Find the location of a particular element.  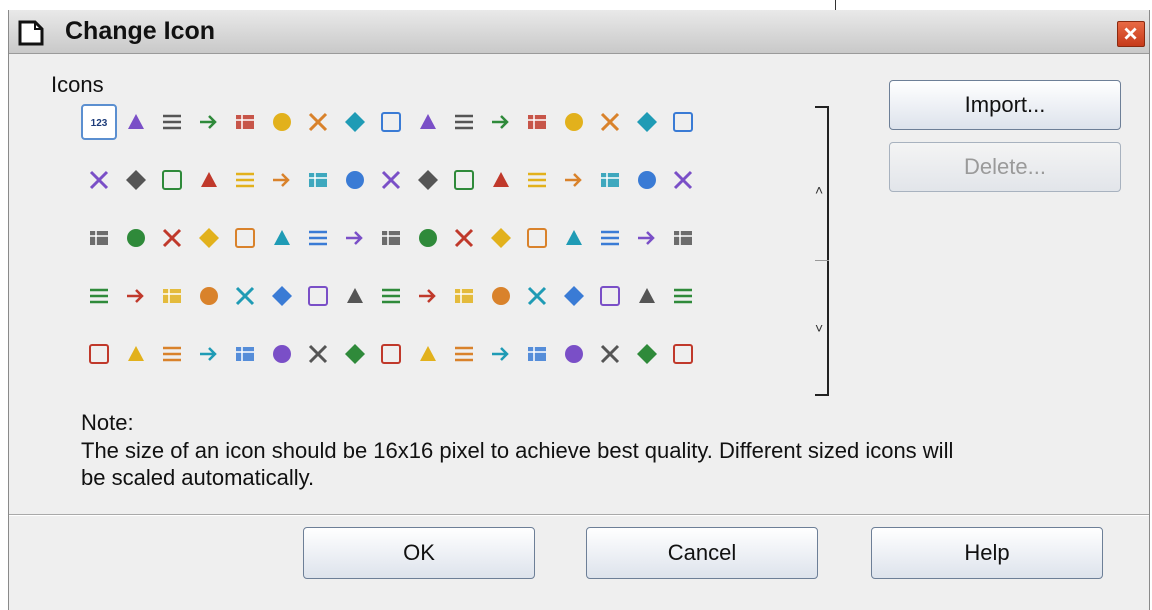

ok-button: OK is located at coordinates (419, 553).